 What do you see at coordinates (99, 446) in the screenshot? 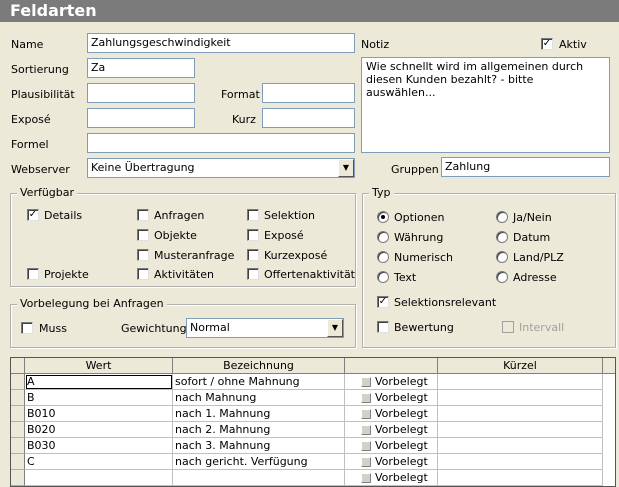
I see `cell-wert: B030` at bounding box center [99, 446].